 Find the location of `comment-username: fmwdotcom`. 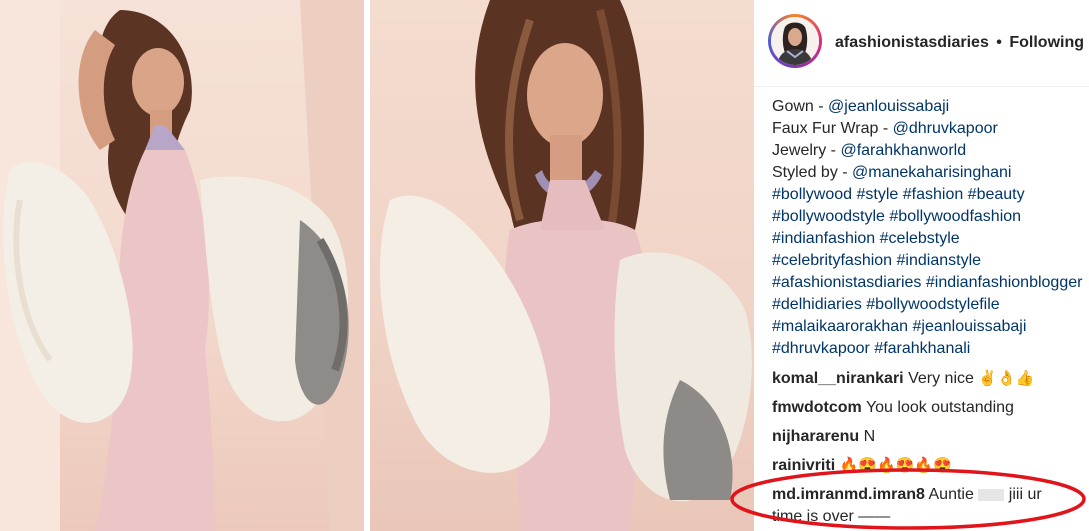

comment-username: fmwdotcom is located at coordinates (817, 407).